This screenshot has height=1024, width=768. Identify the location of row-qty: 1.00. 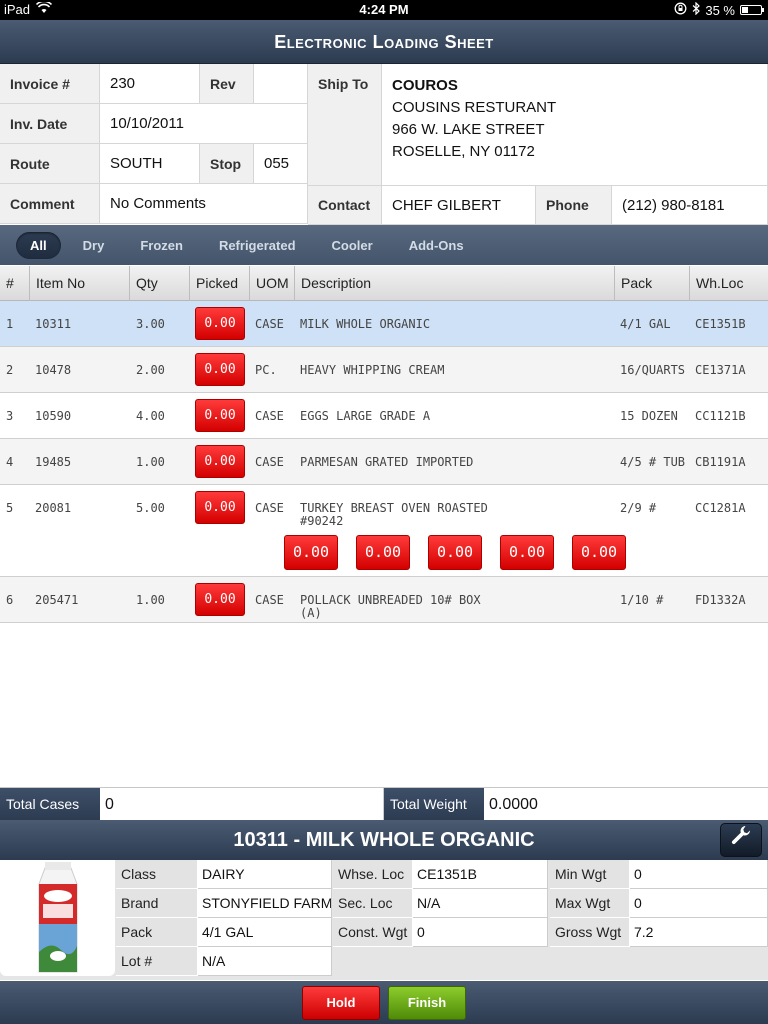
(150, 462).